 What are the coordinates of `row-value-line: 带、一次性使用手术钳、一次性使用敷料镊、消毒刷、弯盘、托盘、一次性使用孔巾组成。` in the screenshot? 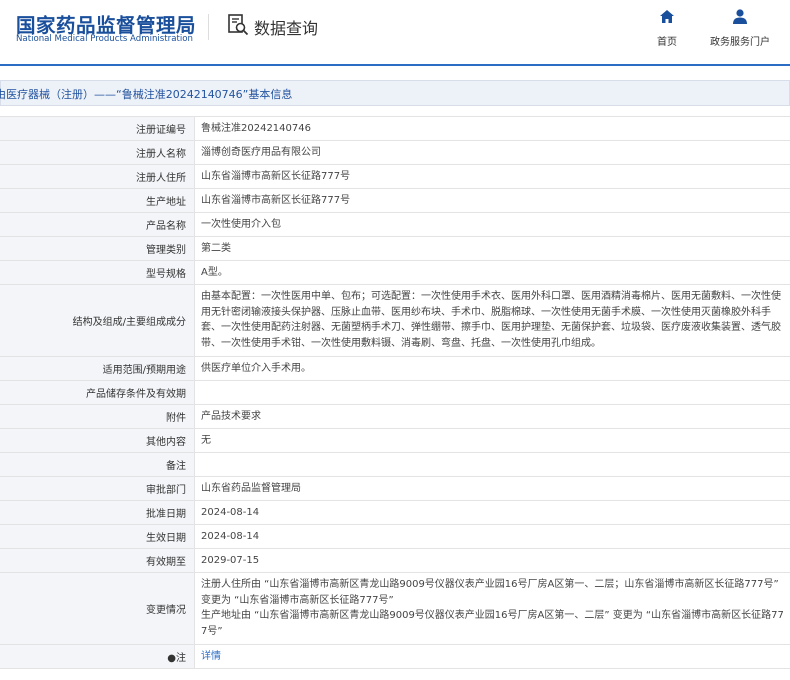 It's located at (401, 343).